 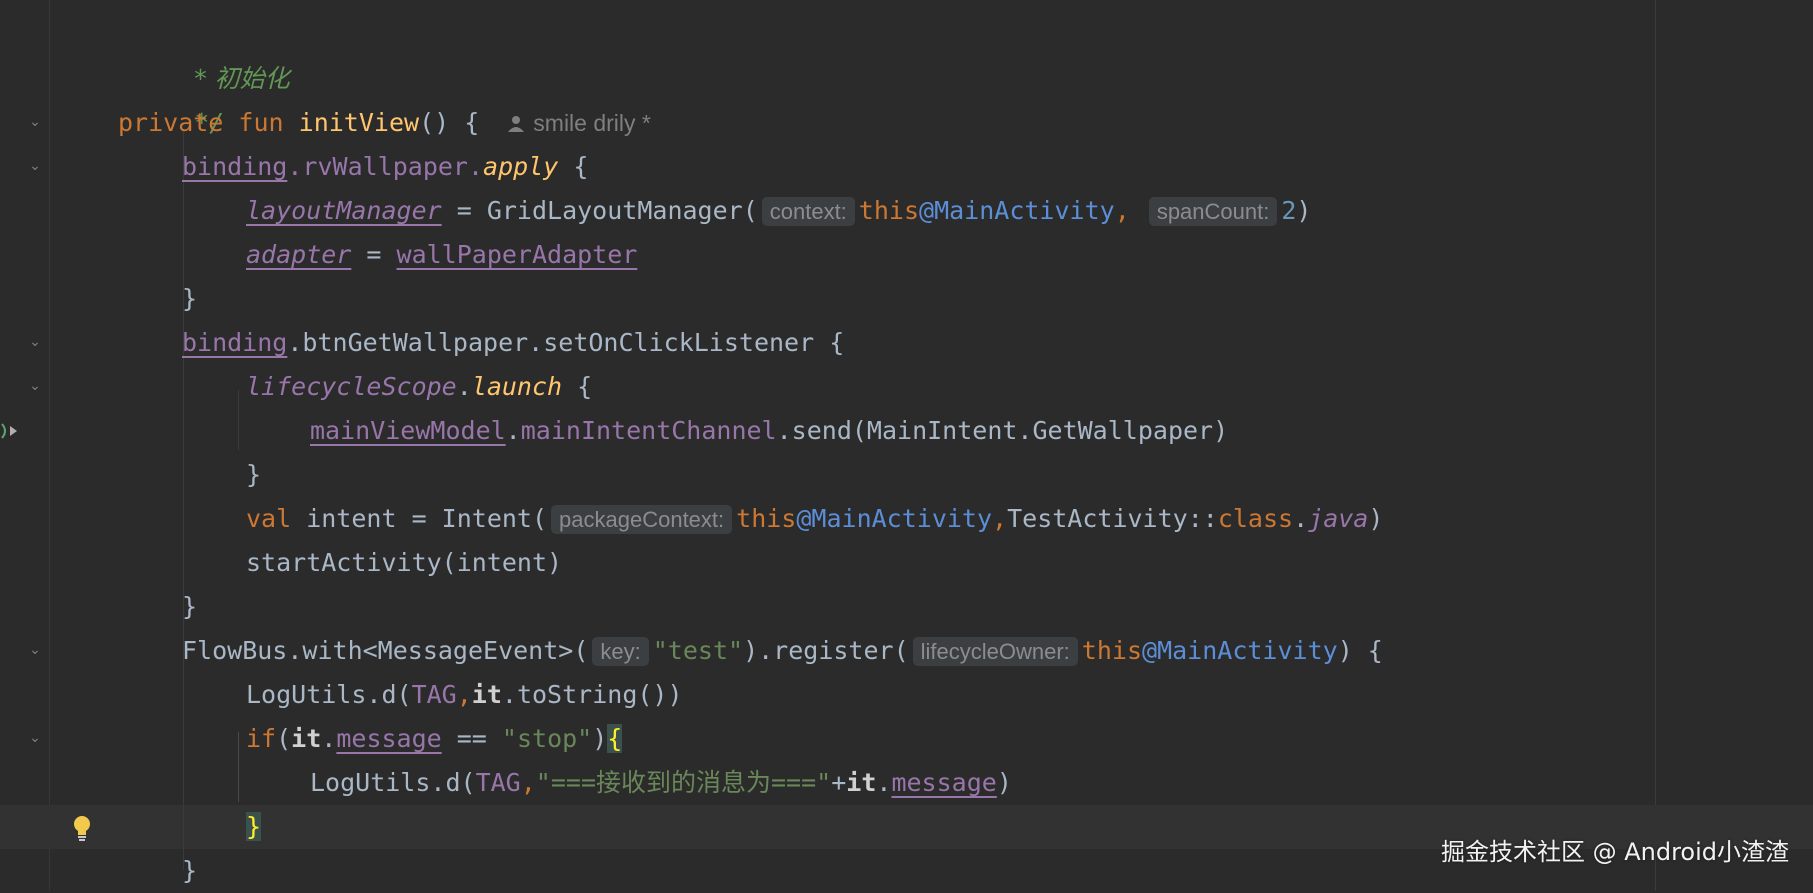 I want to click on lightbulb-icon, so click(x=82, y=828).